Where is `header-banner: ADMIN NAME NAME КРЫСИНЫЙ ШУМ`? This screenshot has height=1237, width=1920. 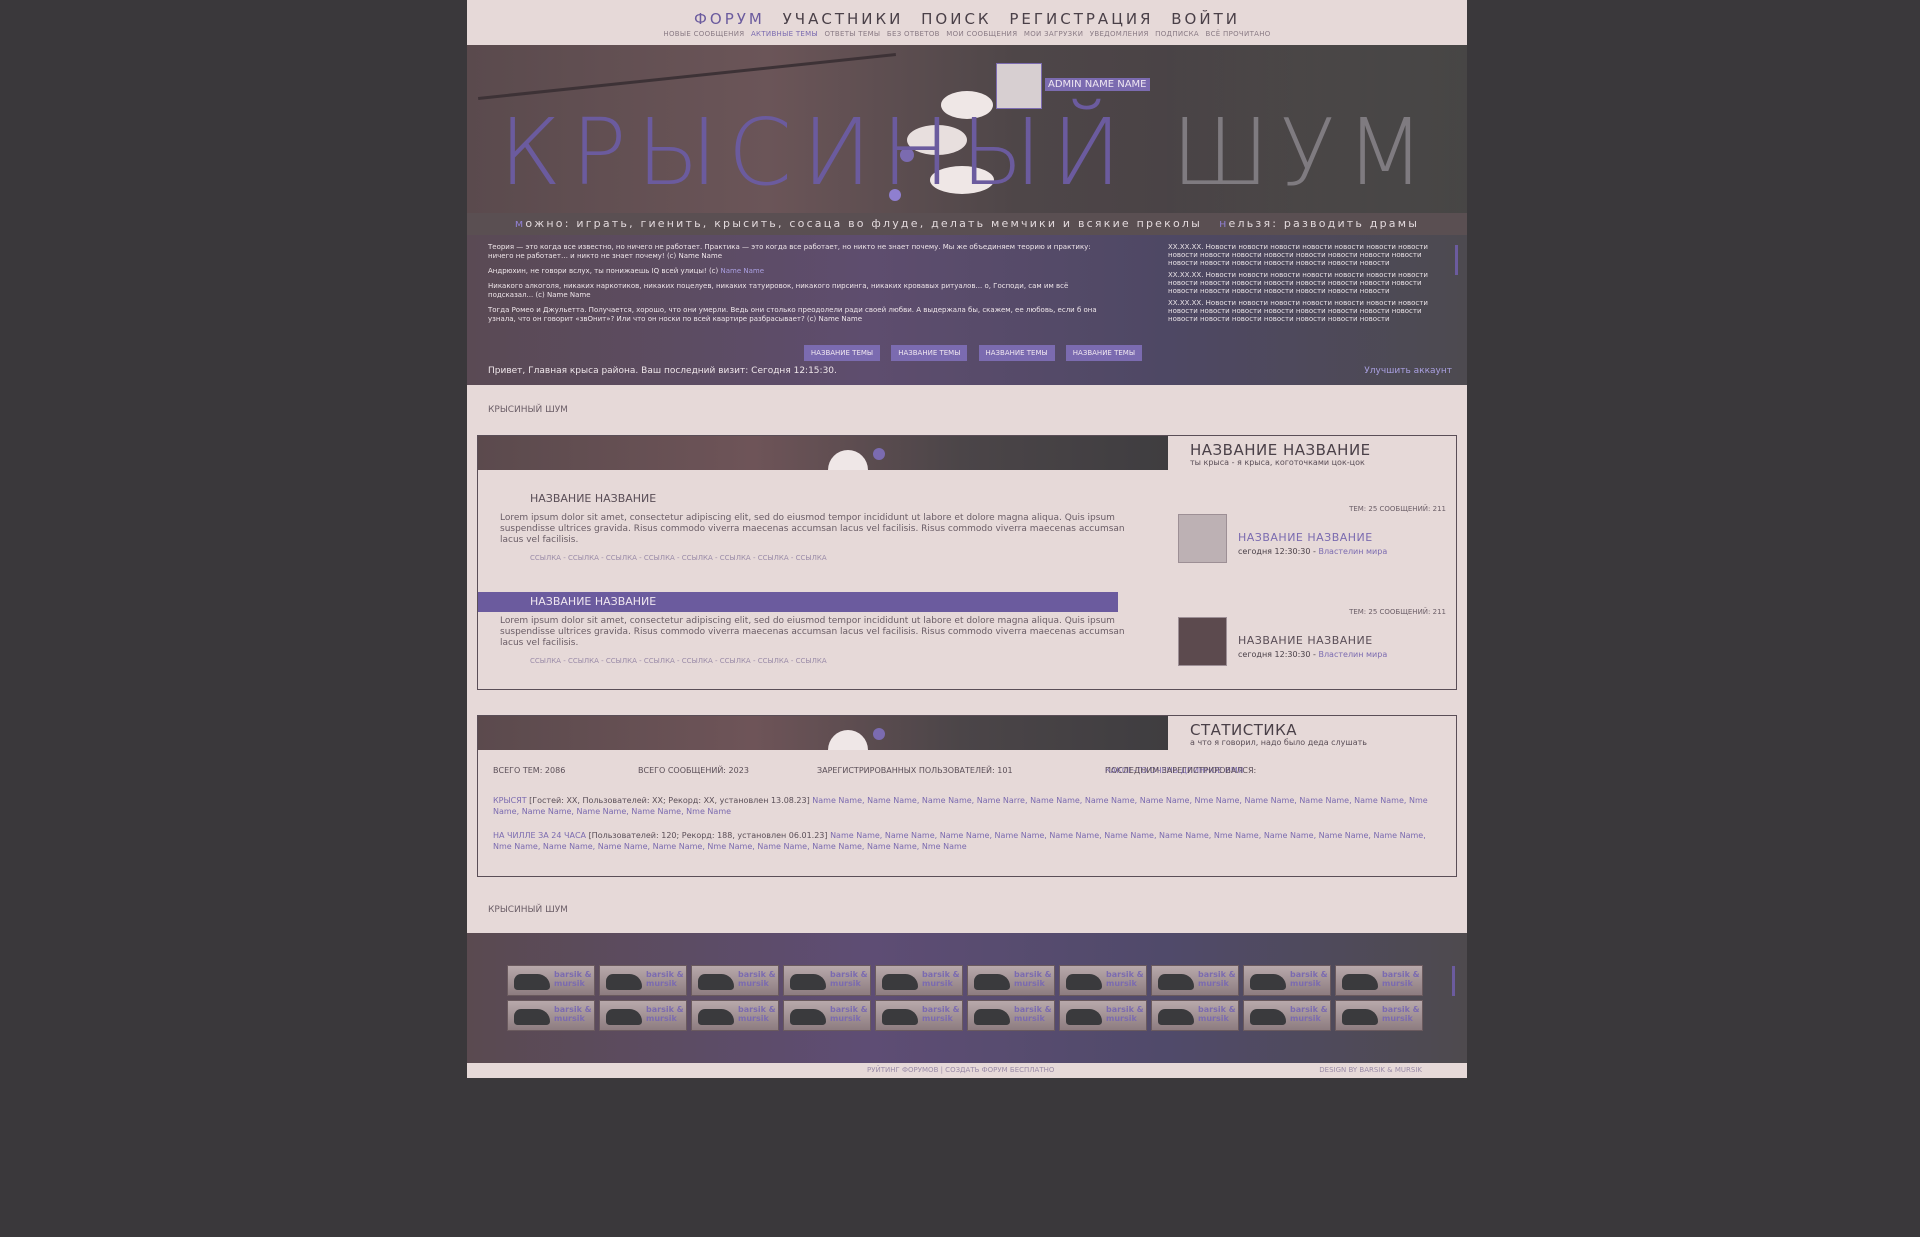 header-banner: ADMIN NAME NAME КРЫСИНЫЙ ШУМ is located at coordinates (967, 129).